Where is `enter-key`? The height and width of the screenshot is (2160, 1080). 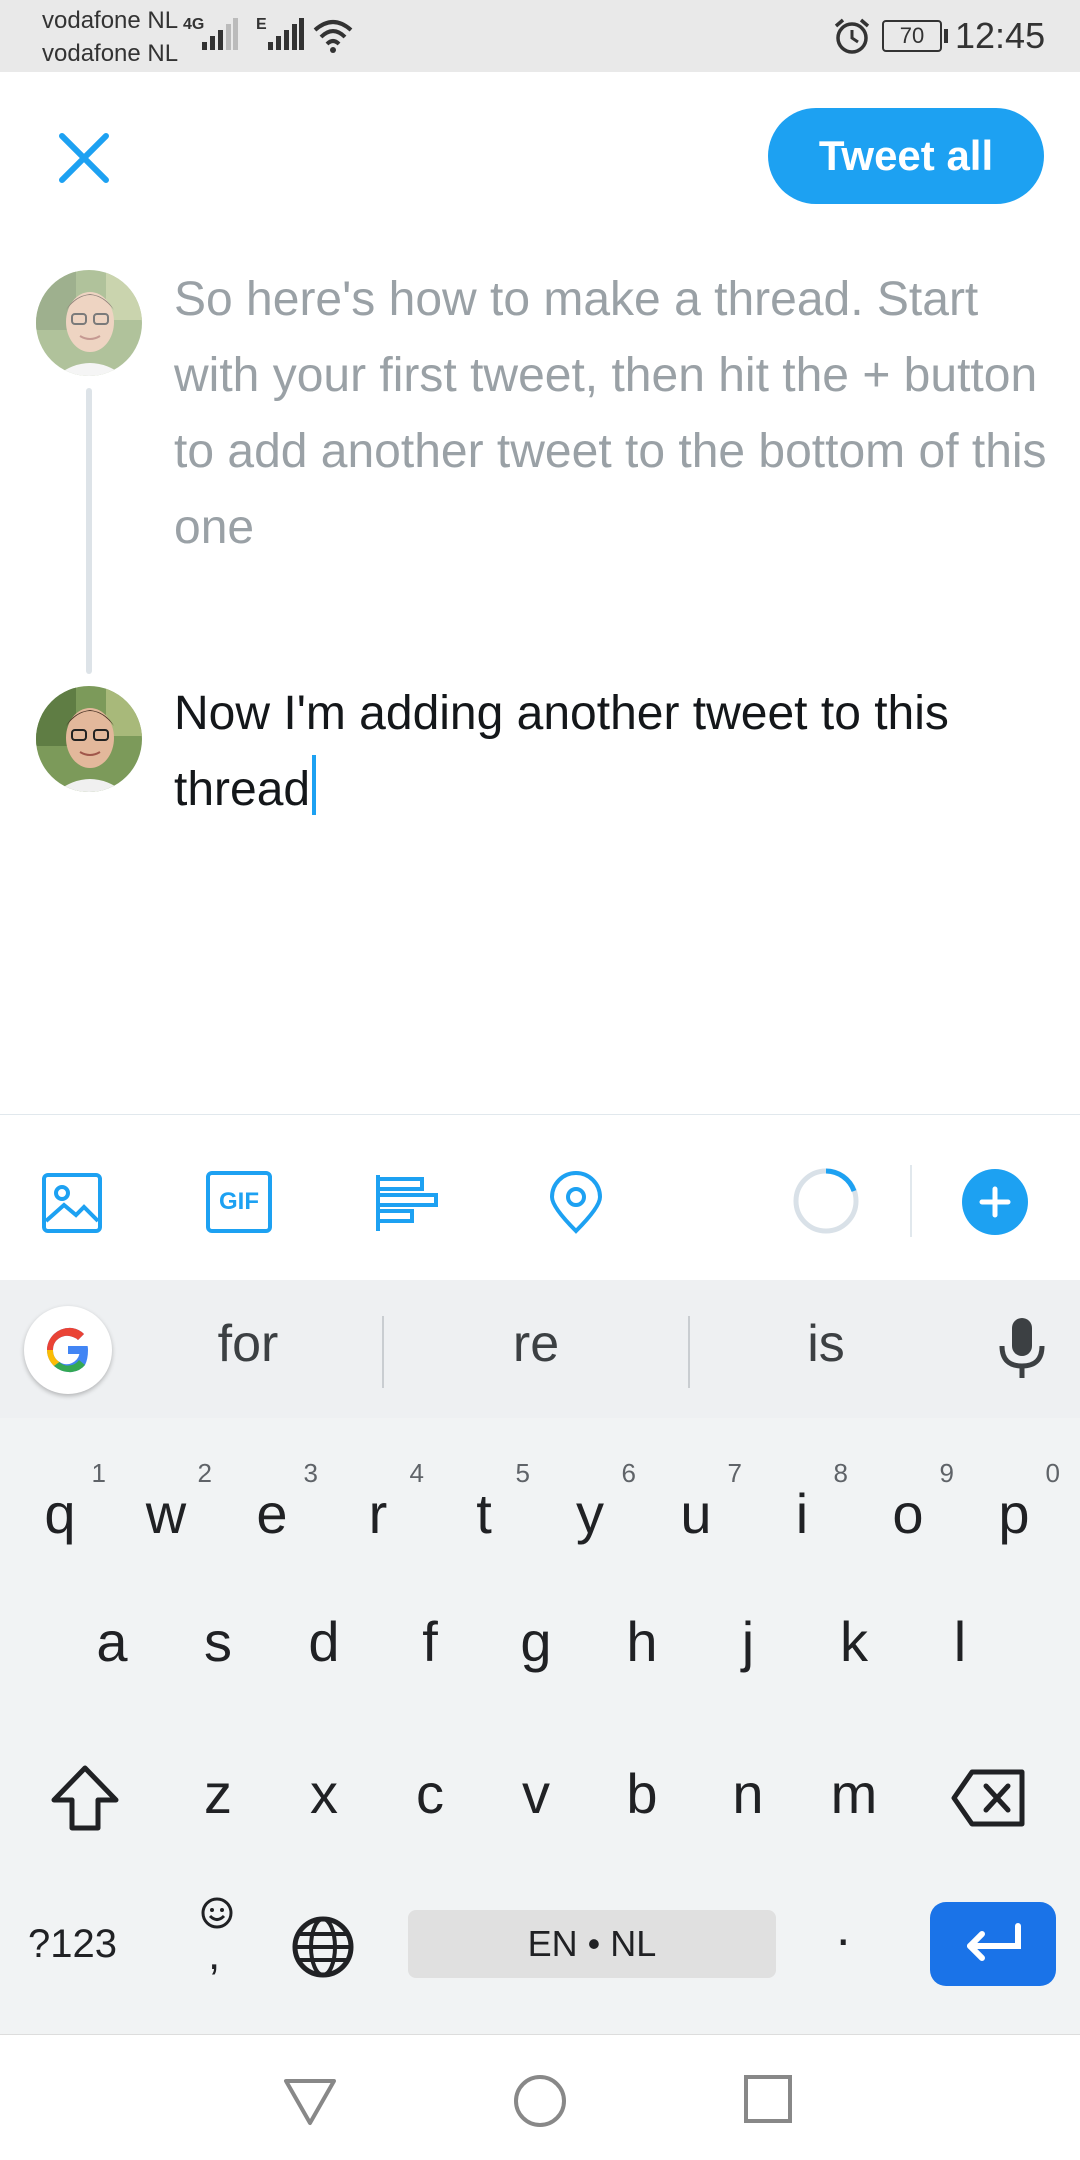
enter-key is located at coordinates (993, 1944).